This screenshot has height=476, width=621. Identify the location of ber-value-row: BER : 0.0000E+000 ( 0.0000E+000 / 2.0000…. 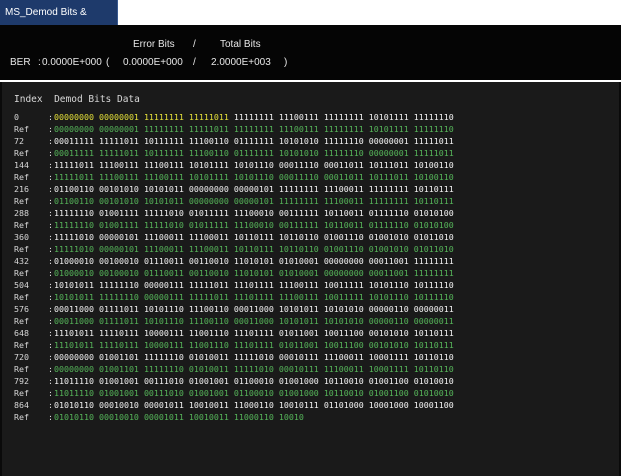
(310, 64).